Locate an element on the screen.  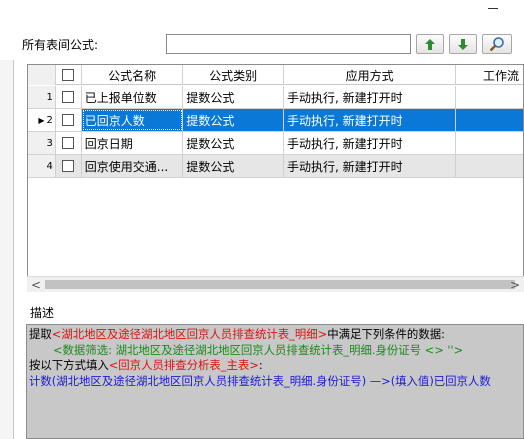
desc-target-table: <回京人员排查分析表_主表> is located at coordinates (183, 365).